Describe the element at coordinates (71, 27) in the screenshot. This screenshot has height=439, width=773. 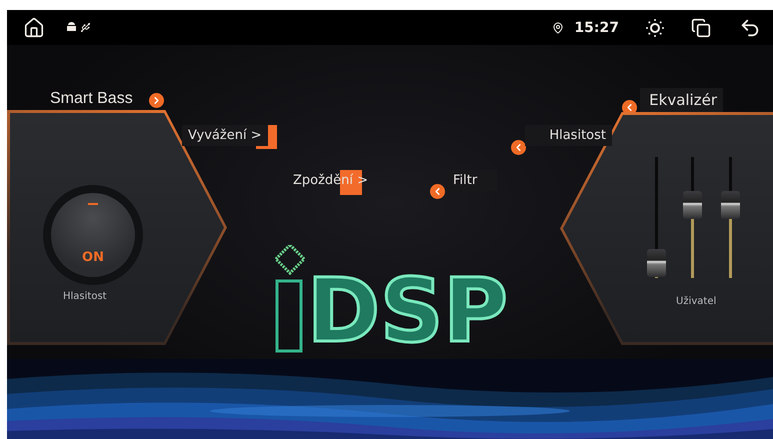
I see `android-icon` at that location.